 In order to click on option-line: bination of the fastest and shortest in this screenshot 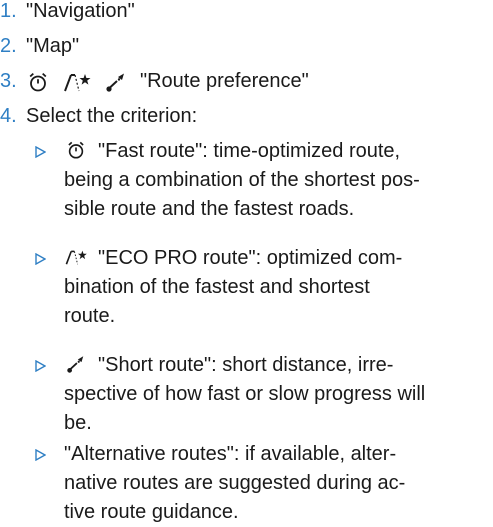, I will do `click(217, 287)`.